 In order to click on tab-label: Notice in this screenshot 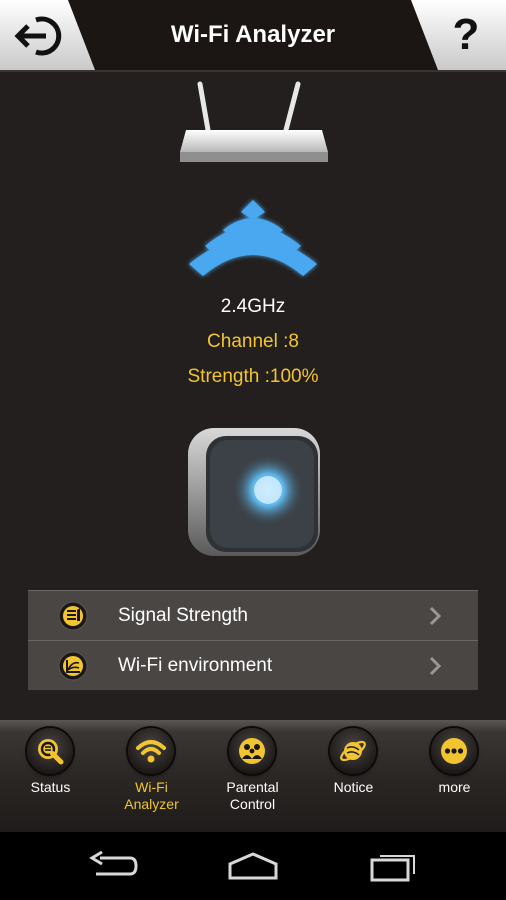, I will do `click(353, 787)`.